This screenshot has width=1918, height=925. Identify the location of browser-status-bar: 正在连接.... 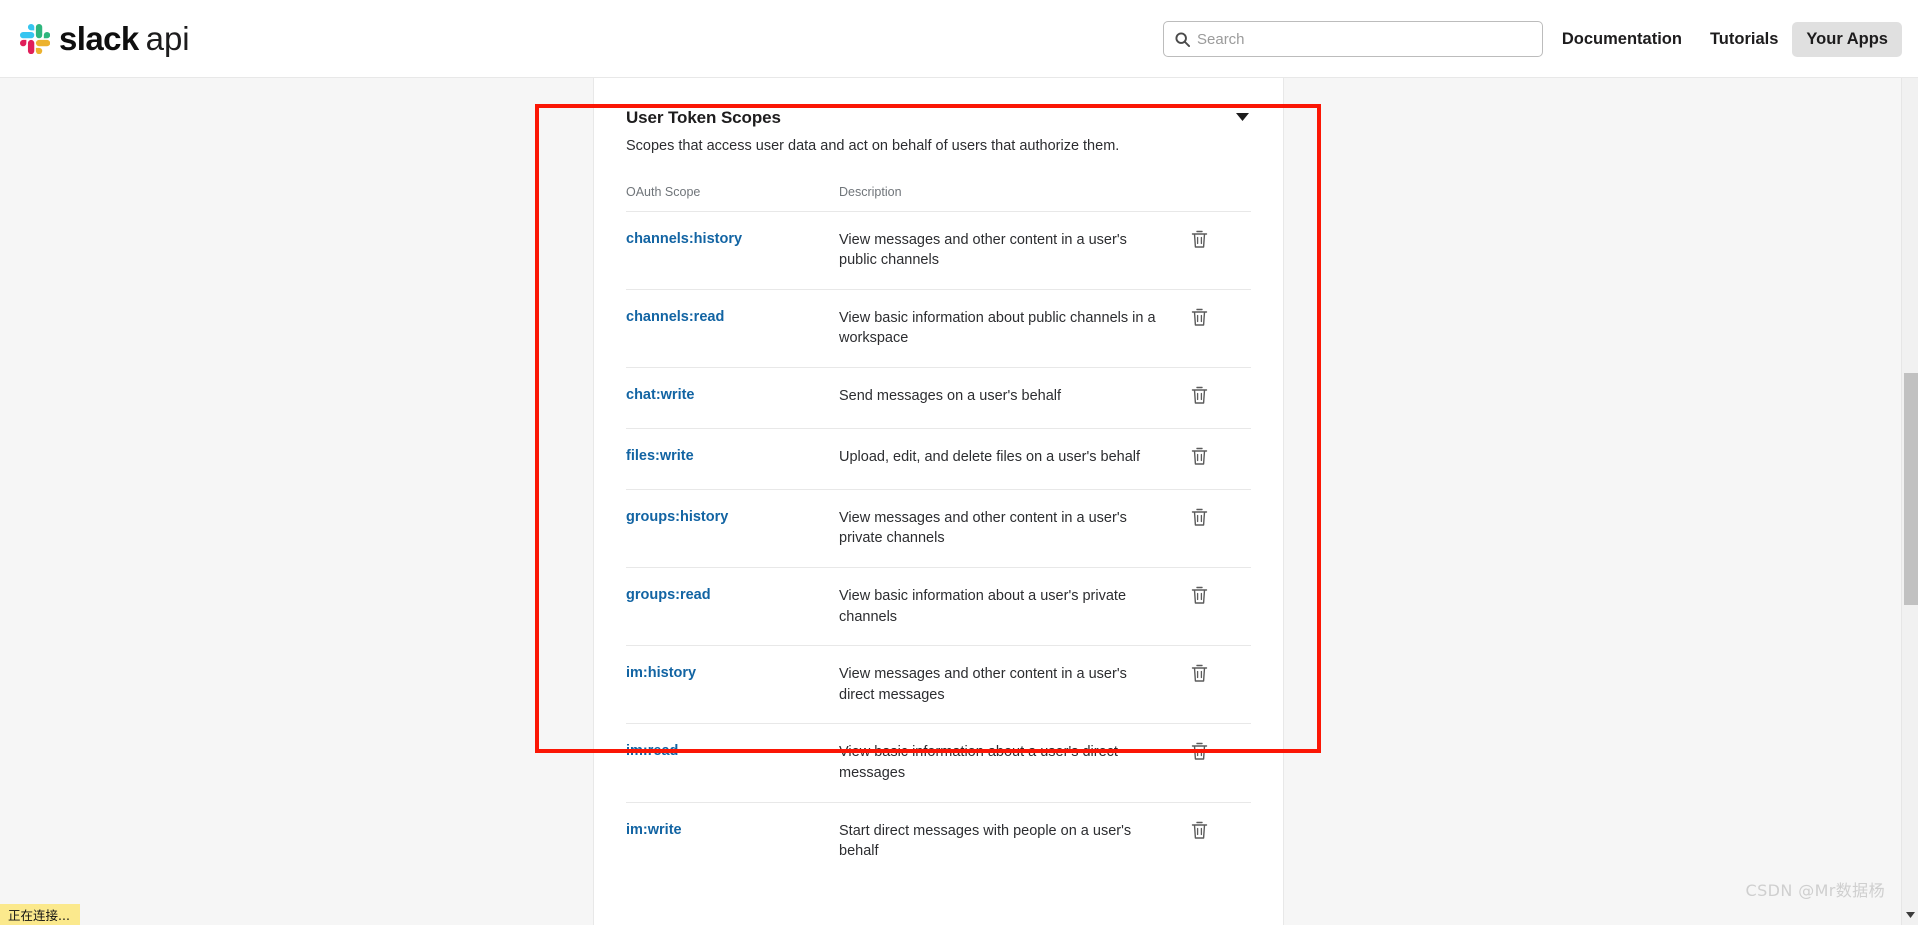
(40, 914).